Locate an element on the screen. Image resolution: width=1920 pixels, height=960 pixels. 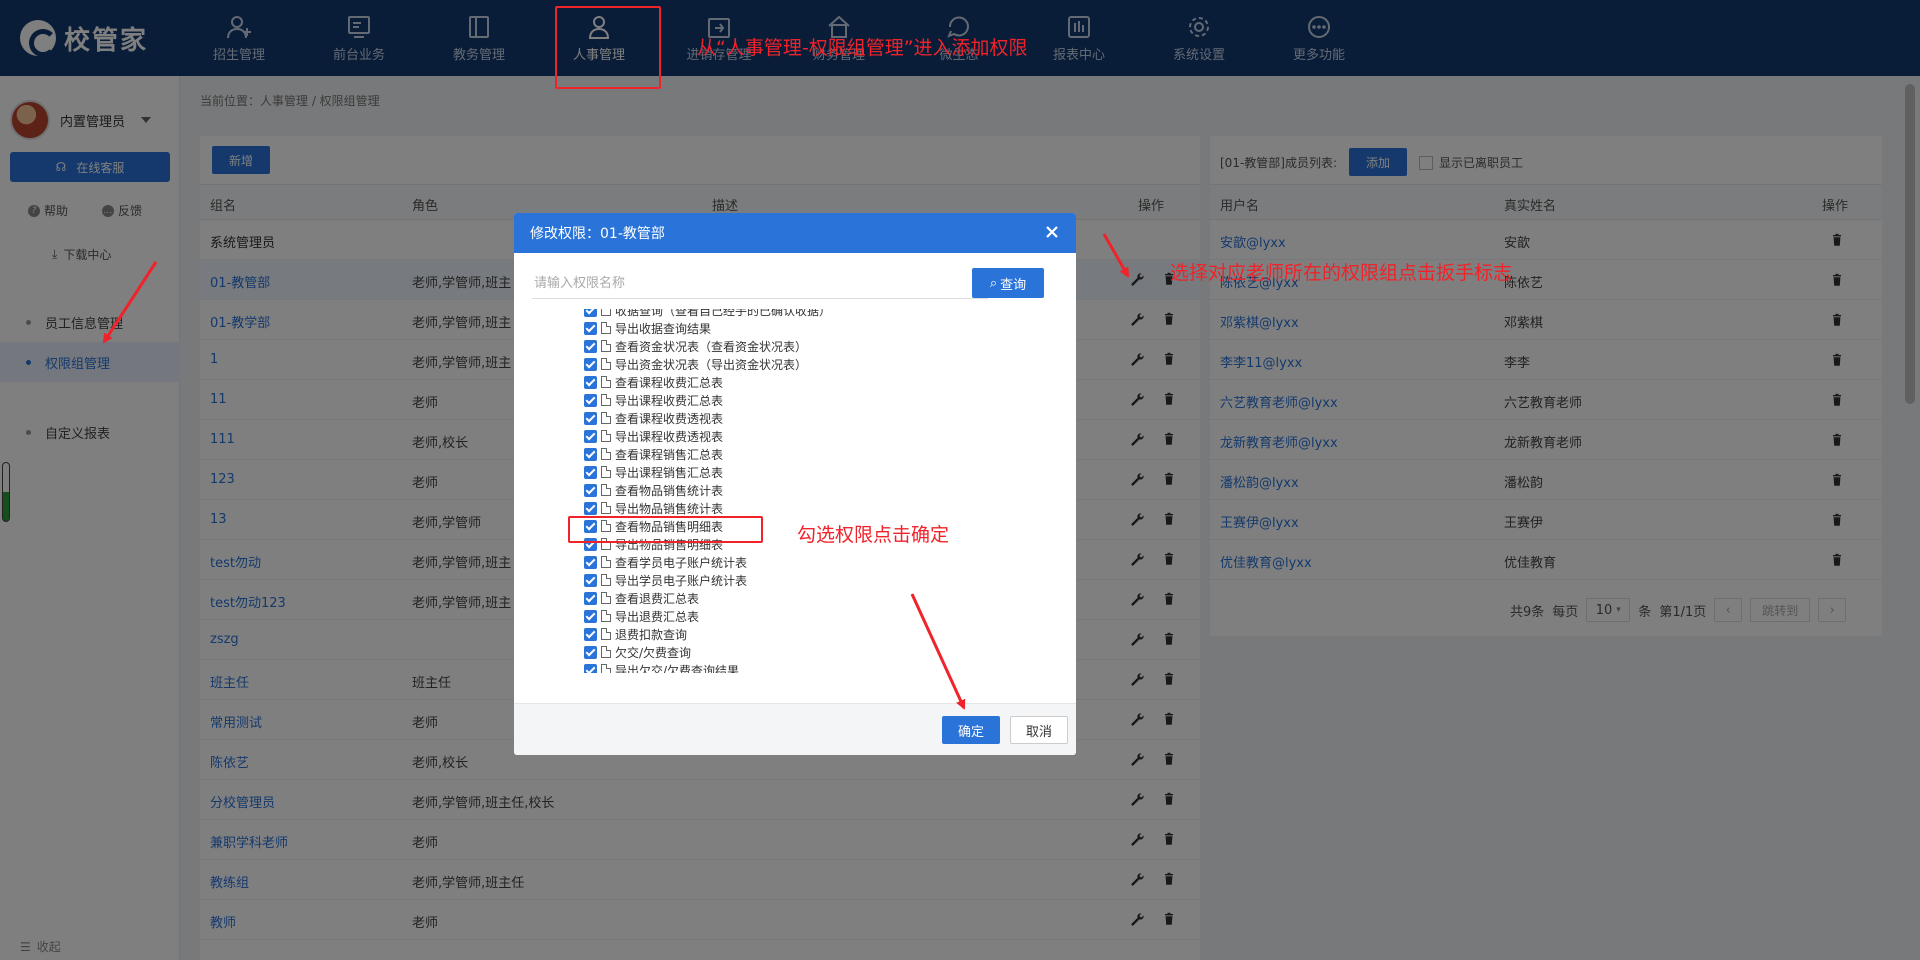
annotation-box-hr-menu is located at coordinates (608, 47).